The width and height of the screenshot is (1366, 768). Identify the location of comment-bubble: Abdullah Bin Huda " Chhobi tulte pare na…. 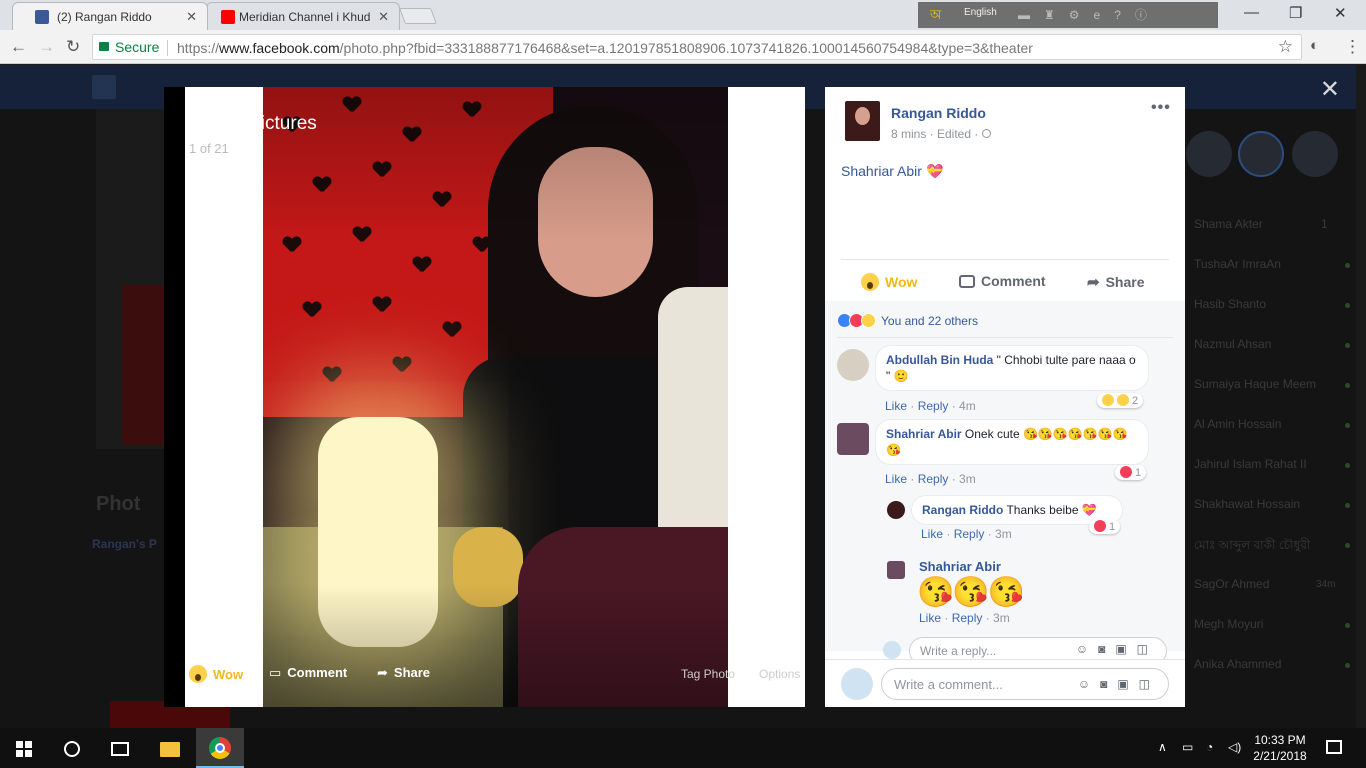
(1012, 368).